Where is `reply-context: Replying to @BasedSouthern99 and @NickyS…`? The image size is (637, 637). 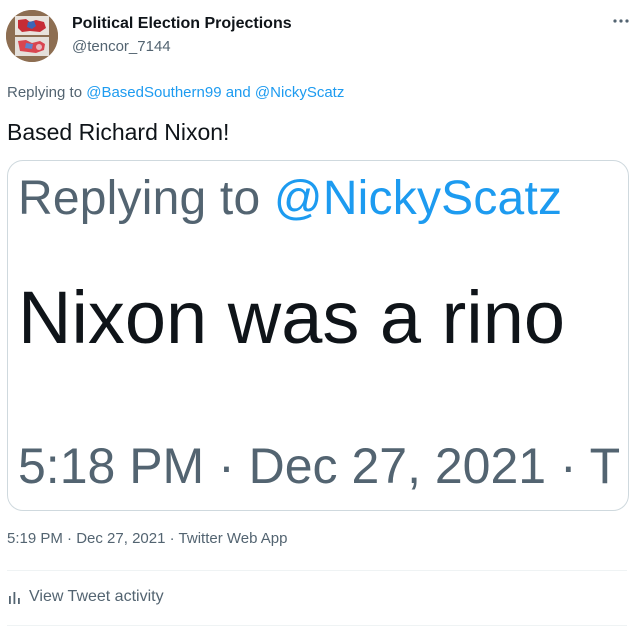
reply-context: Replying to @BasedSouthern99 and @NickyS… is located at coordinates (175, 92).